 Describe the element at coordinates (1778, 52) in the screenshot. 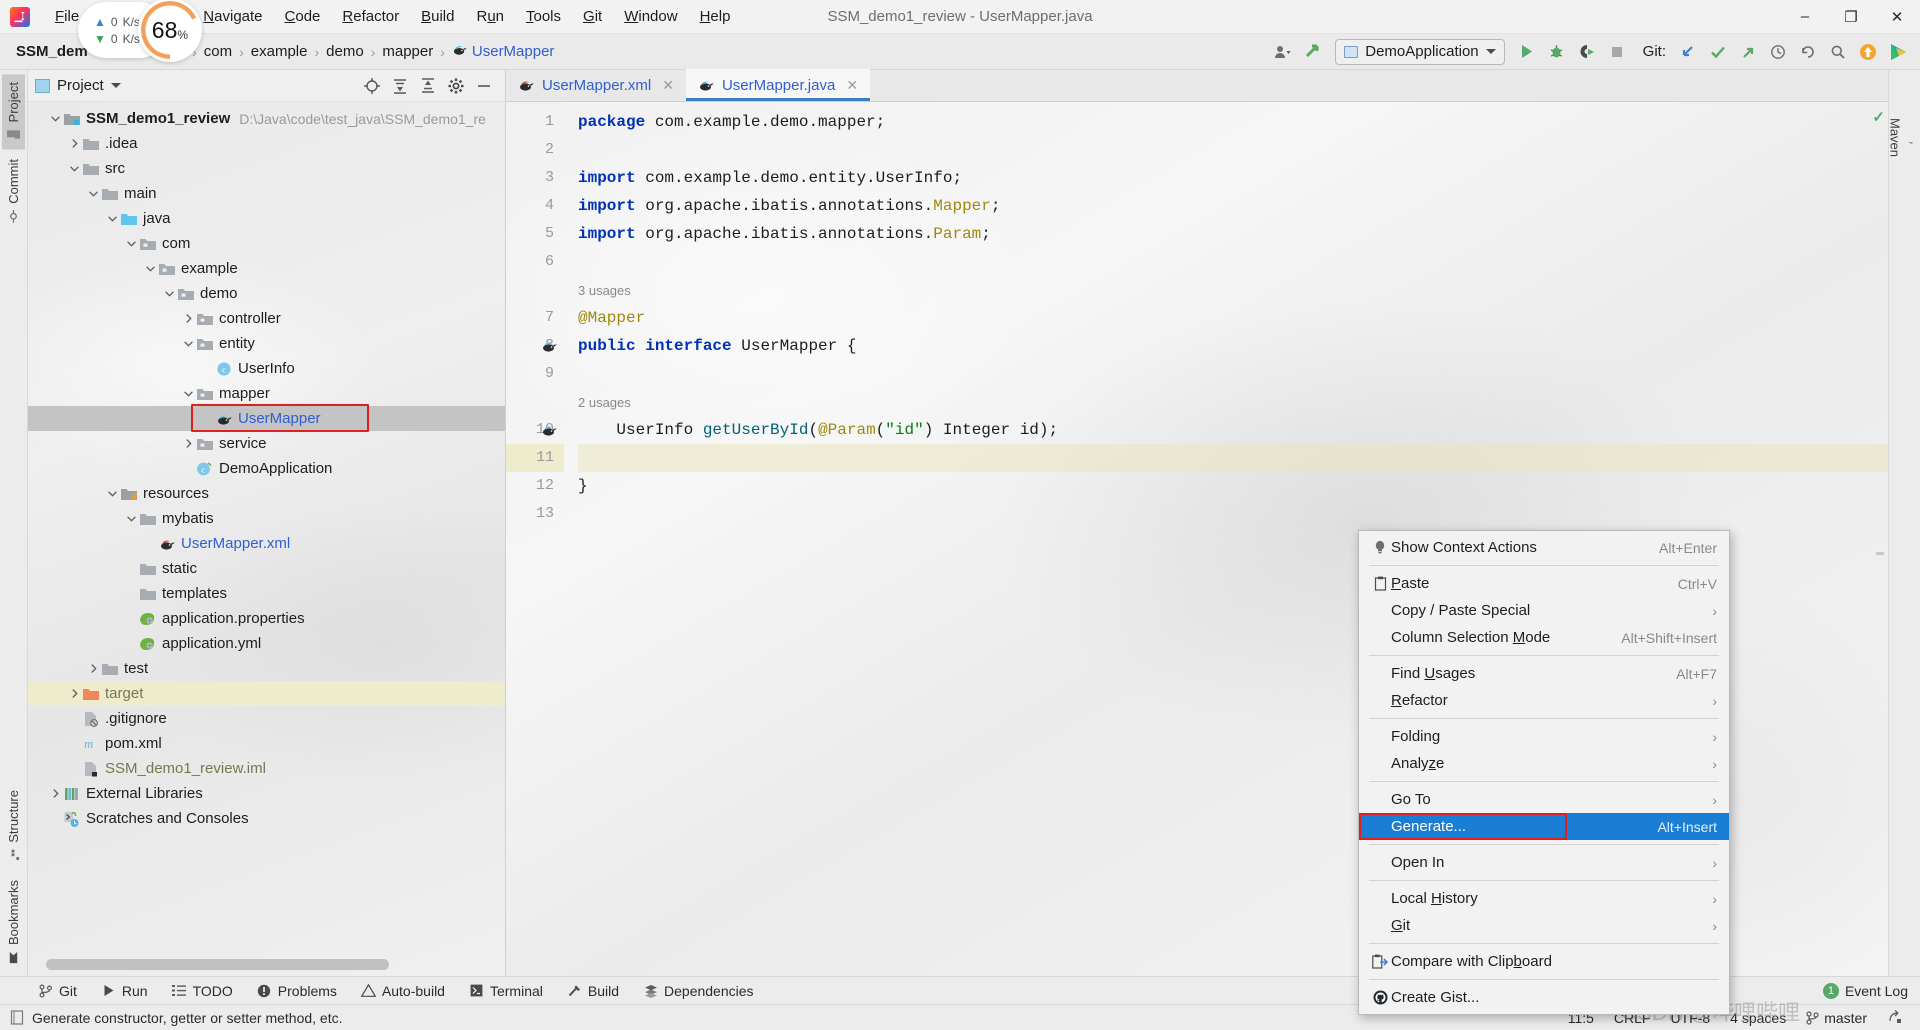

I see `history-icon` at that location.